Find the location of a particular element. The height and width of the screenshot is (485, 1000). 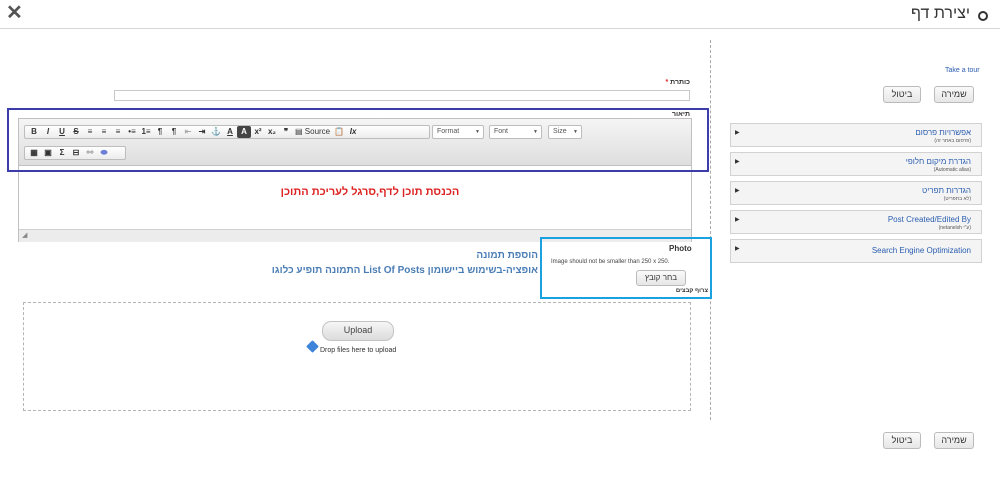

panel-subtitle: (לא בתפריט) is located at coordinates (957, 199).